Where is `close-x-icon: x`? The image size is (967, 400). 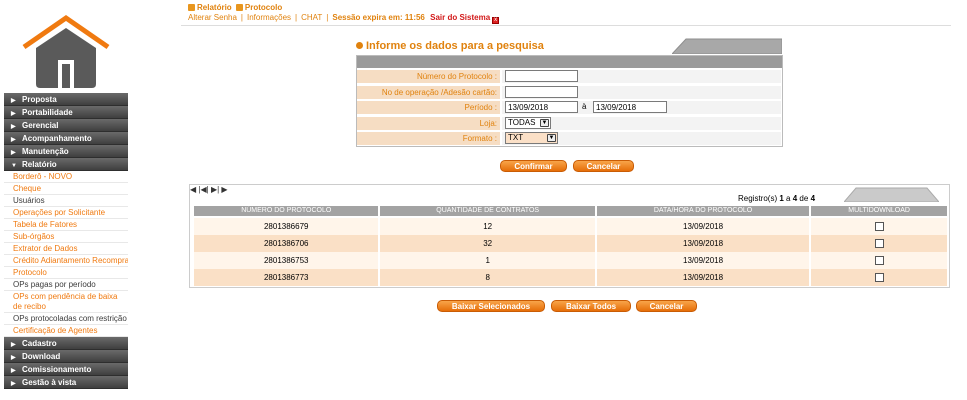 close-x-icon: x is located at coordinates (496, 20).